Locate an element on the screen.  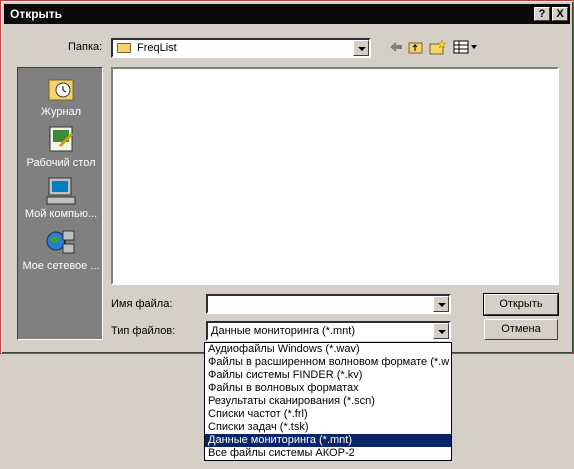
desktop-icon is located at coordinates (61, 140).